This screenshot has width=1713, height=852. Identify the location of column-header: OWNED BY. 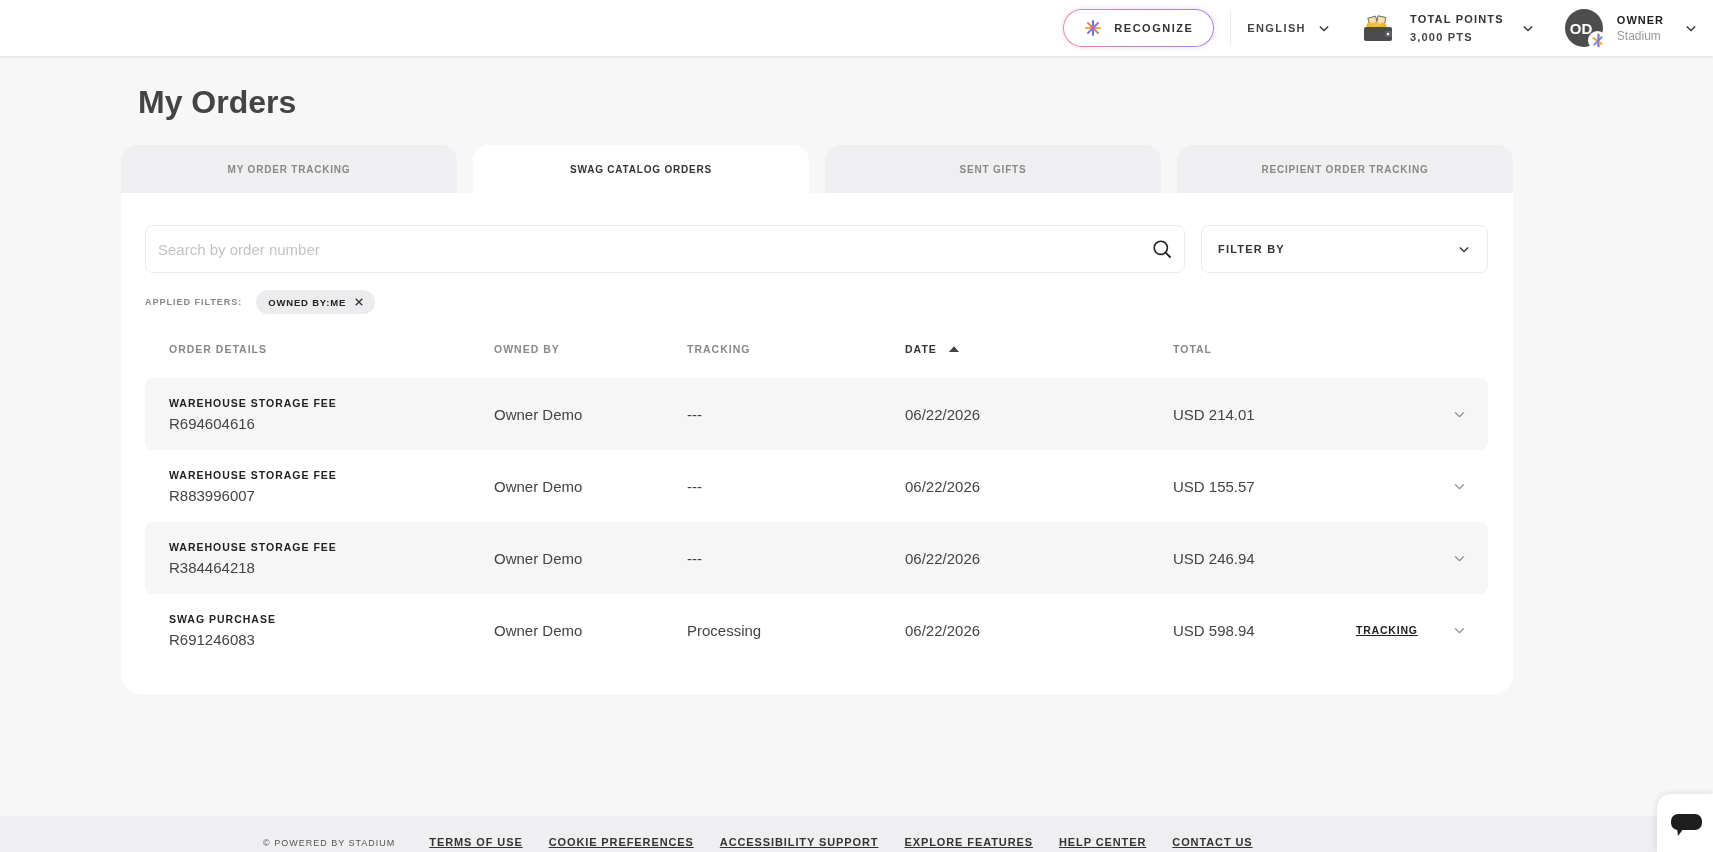
(527, 349).